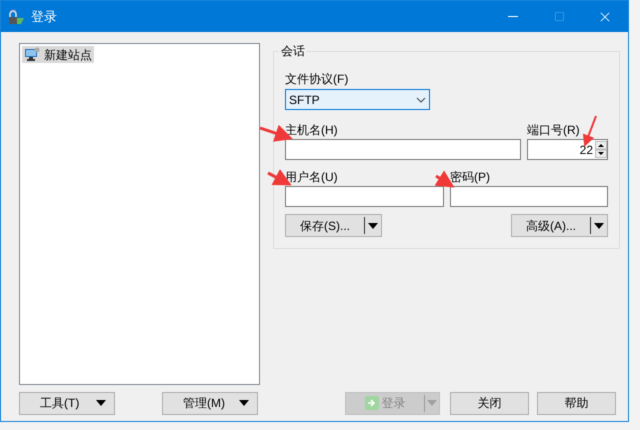  Describe the element at coordinates (16, 17) in the screenshot. I see `lock-icon` at that location.